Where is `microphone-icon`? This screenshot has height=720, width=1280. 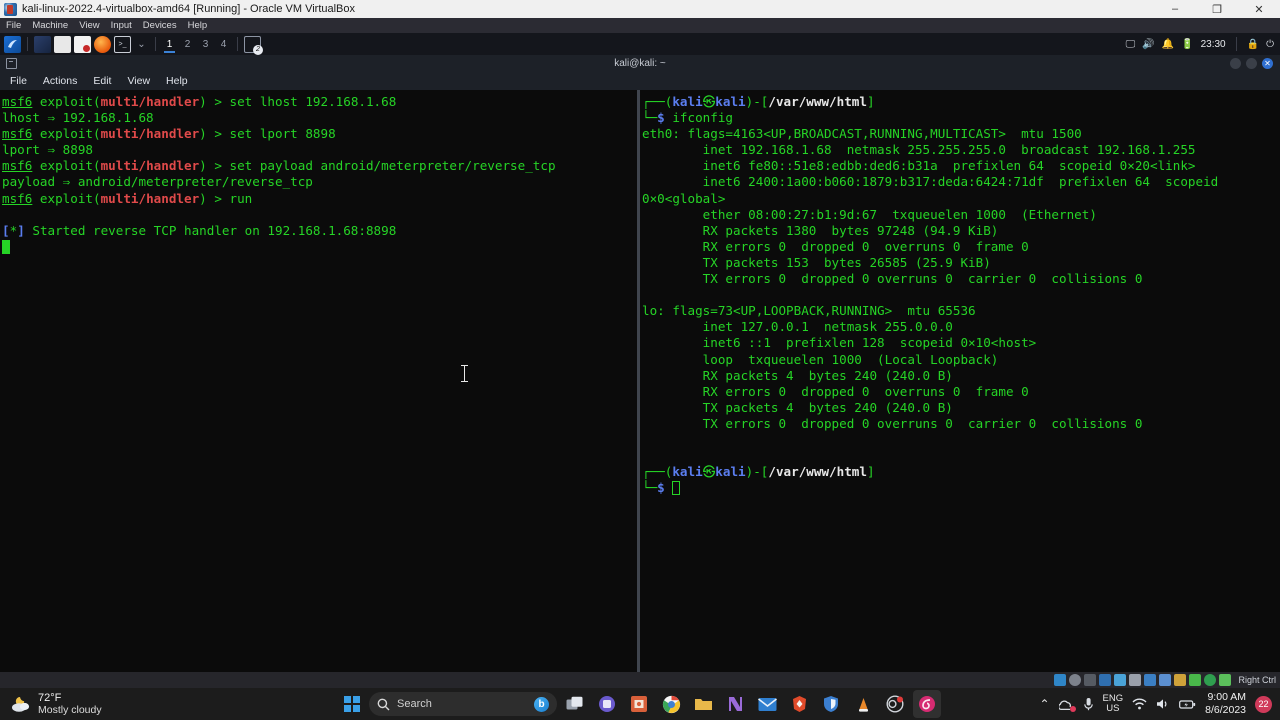 microphone-icon is located at coordinates (1088, 704).